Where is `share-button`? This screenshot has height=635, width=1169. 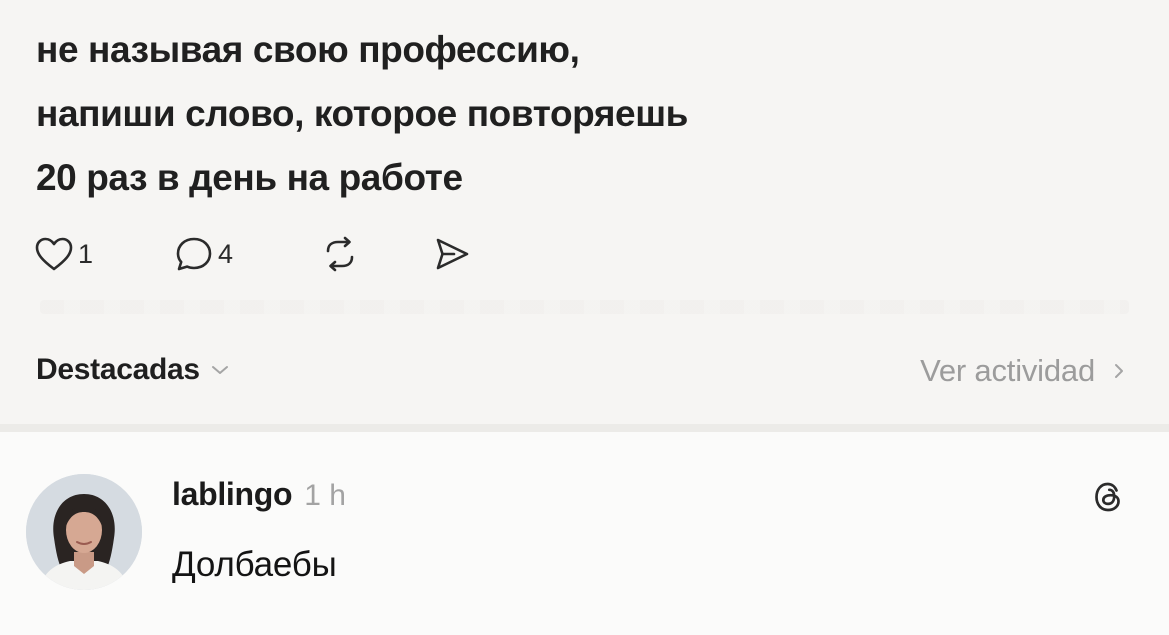 share-button is located at coordinates (452, 254).